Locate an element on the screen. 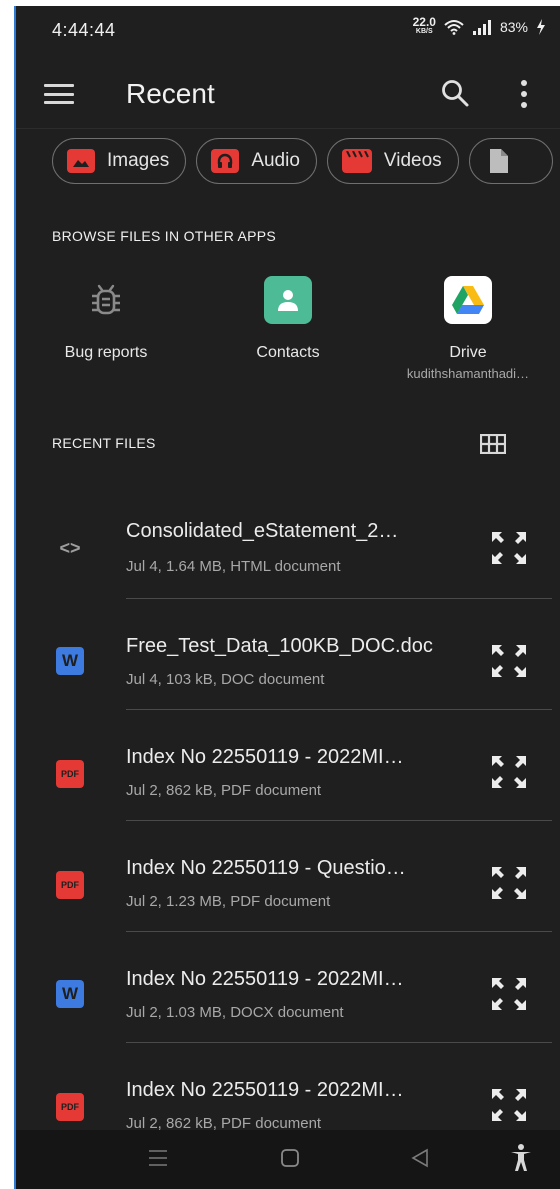 This screenshot has height=1189, width=560. wifi-icon is located at coordinates (454, 27).